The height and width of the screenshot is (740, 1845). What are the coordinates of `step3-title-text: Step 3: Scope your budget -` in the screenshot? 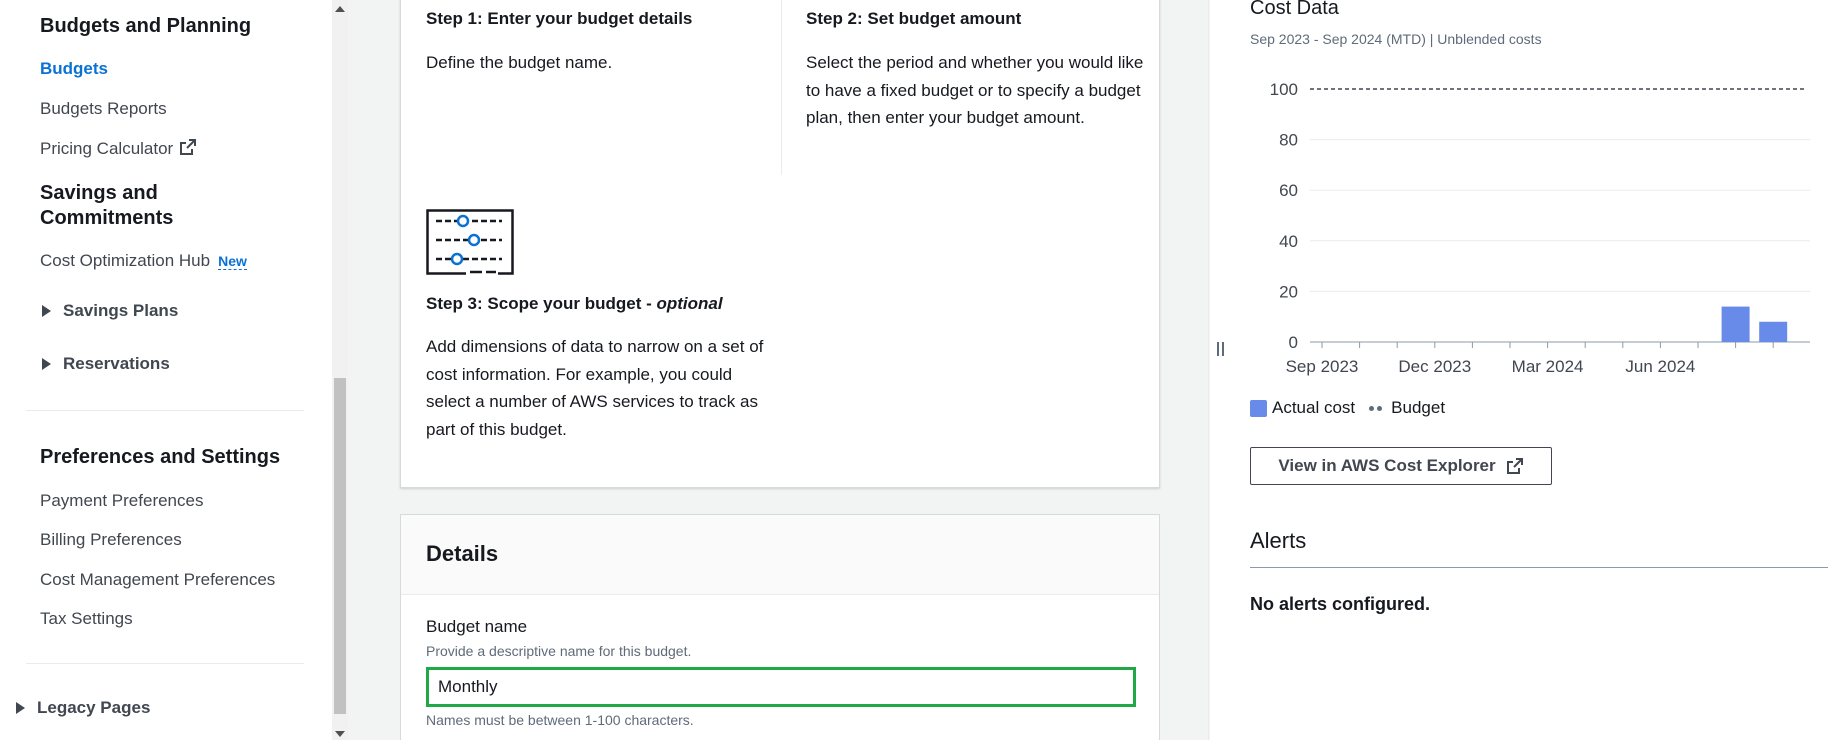 It's located at (541, 303).